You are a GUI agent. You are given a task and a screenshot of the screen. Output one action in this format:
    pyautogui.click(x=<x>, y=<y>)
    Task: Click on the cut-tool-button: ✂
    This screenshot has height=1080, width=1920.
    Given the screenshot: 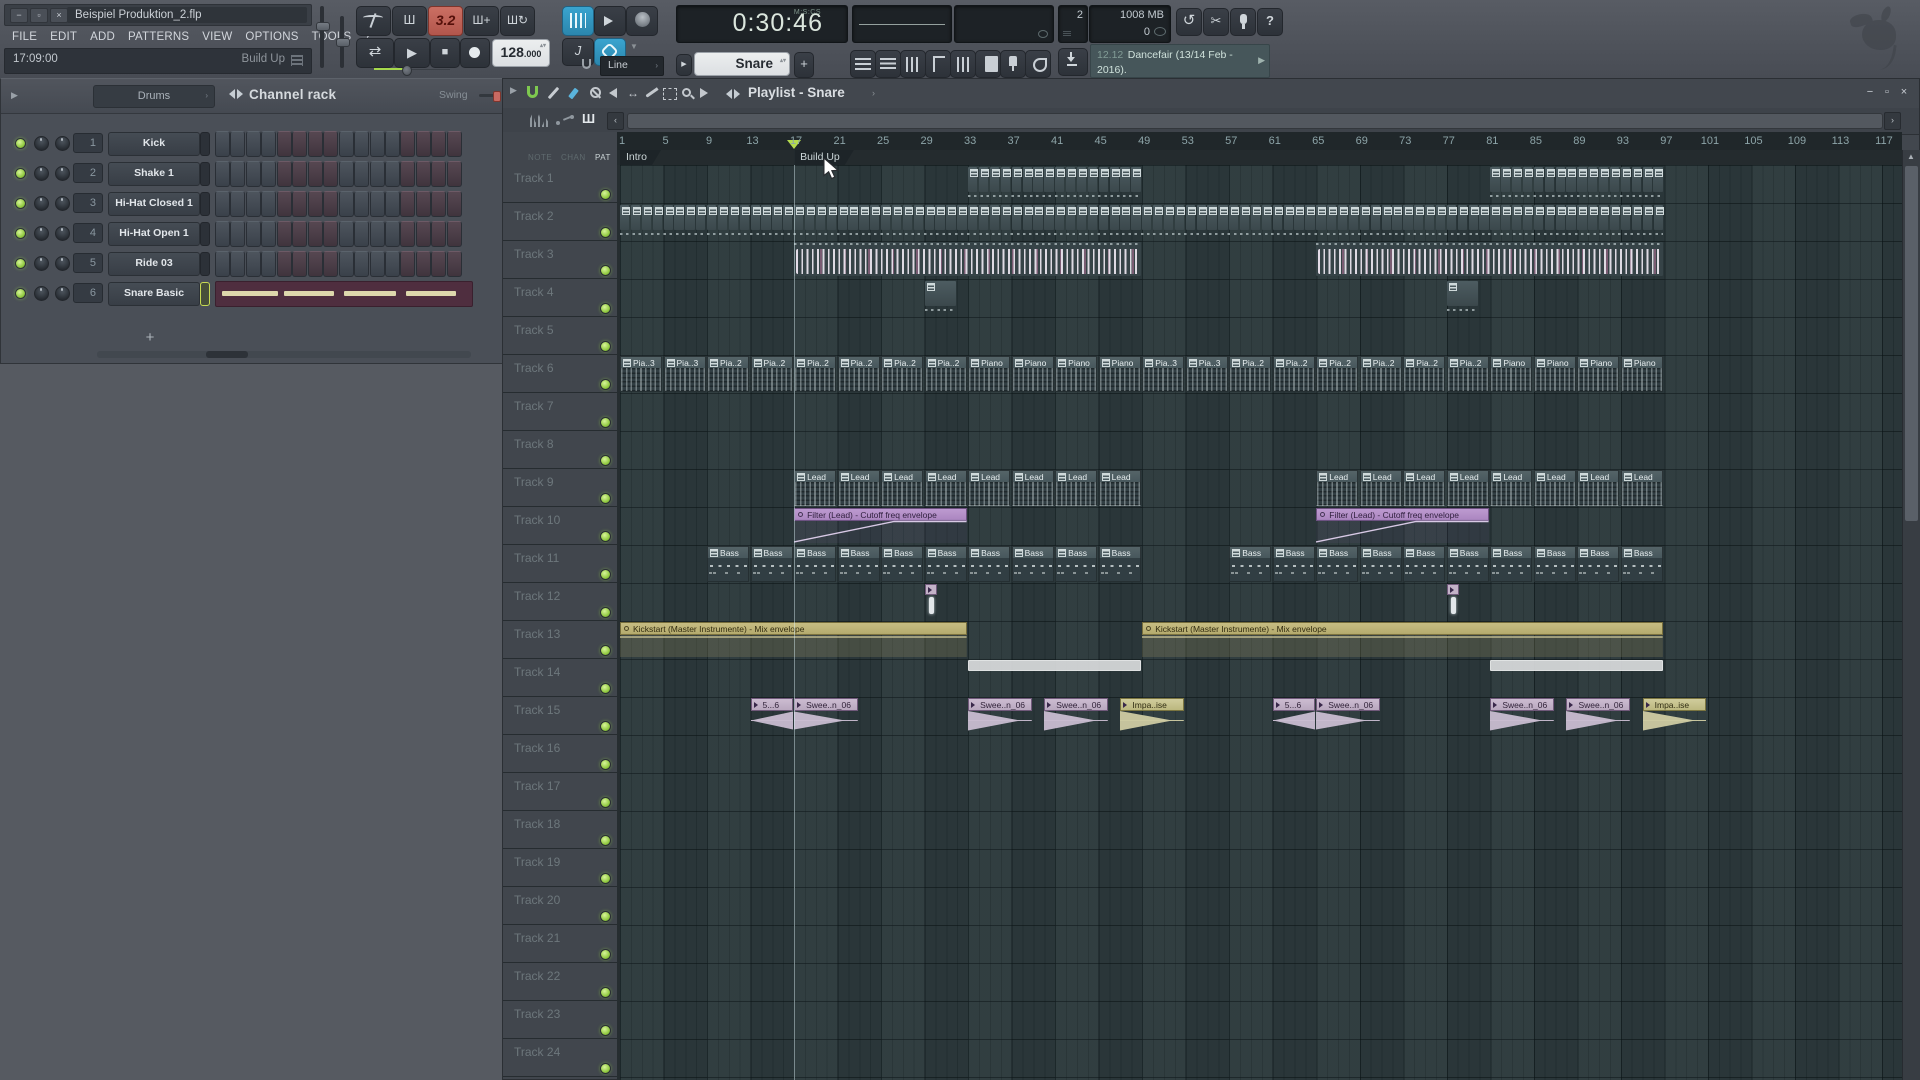 What is the action you would take?
    pyautogui.click(x=1216, y=22)
    